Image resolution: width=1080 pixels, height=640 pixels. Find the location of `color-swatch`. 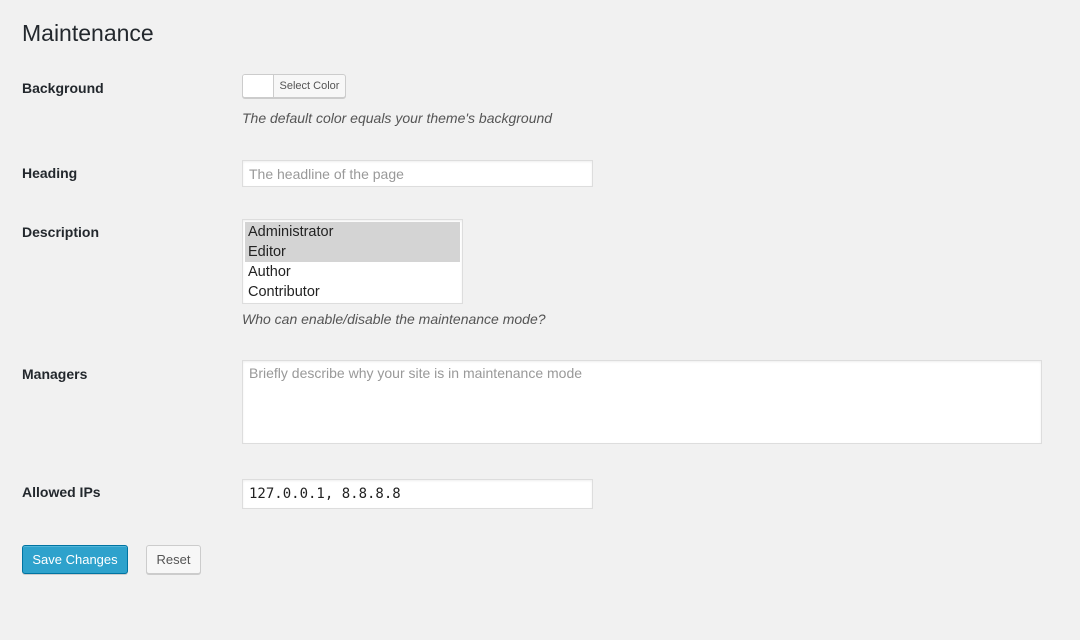

color-swatch is located at coordinates (258, 86).